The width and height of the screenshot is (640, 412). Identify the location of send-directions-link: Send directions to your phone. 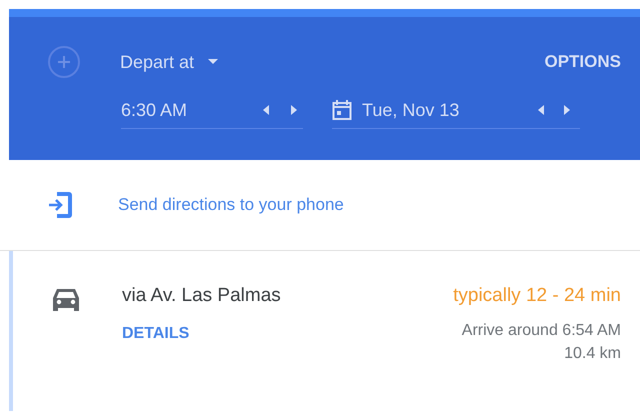
(231, 205).